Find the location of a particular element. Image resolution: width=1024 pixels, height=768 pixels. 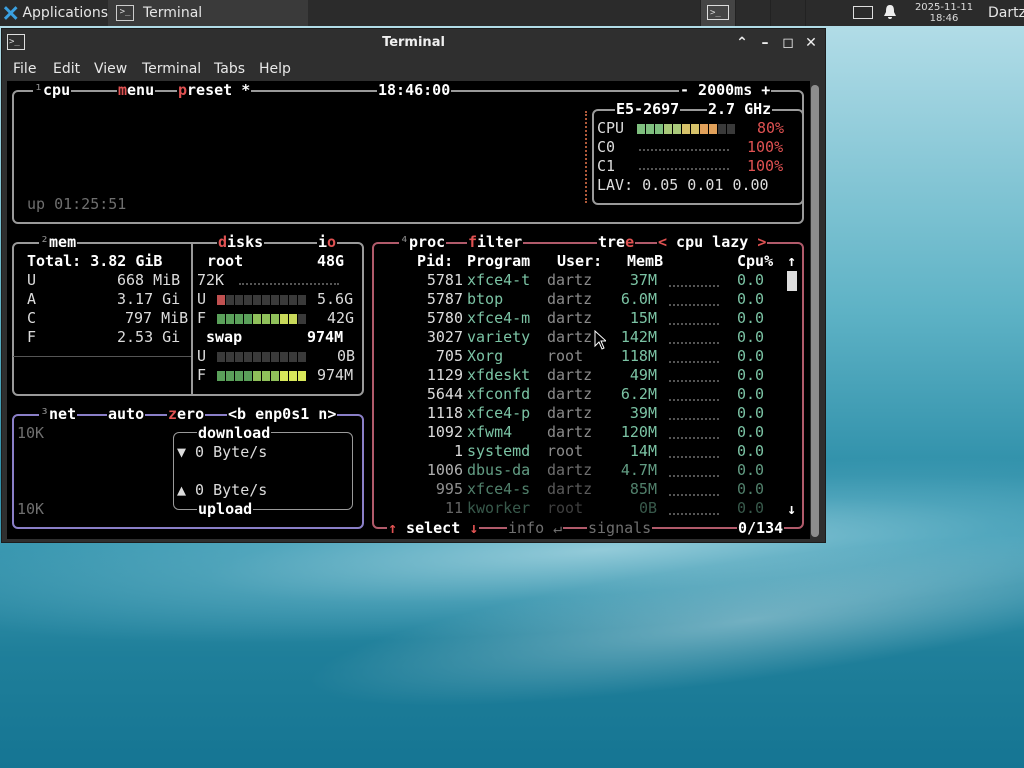

window-titlebar: >_ Terminal ⌃ – ◻ ✕ is located at coordinates (413, 43).